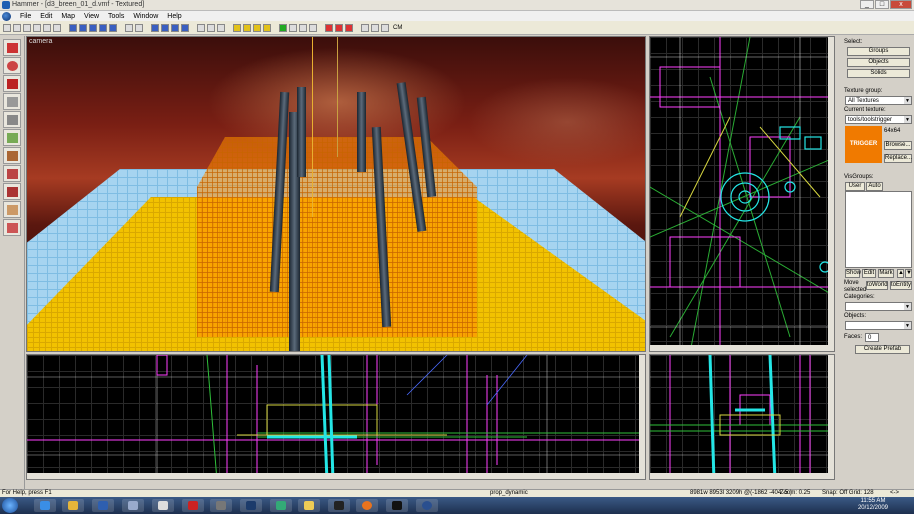 This screenshot has height=514, width=914. What do you see at coordinates (12, 227) in the screenshot?
I see `vertex-tool` at bounding box center [12, 227].